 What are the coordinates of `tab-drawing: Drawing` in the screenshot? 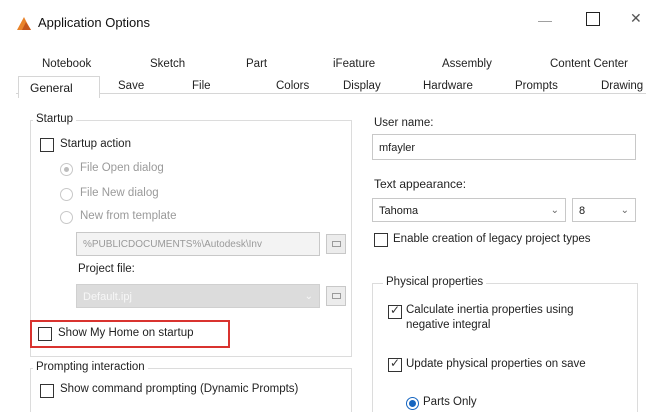 It's located at (622, 86).